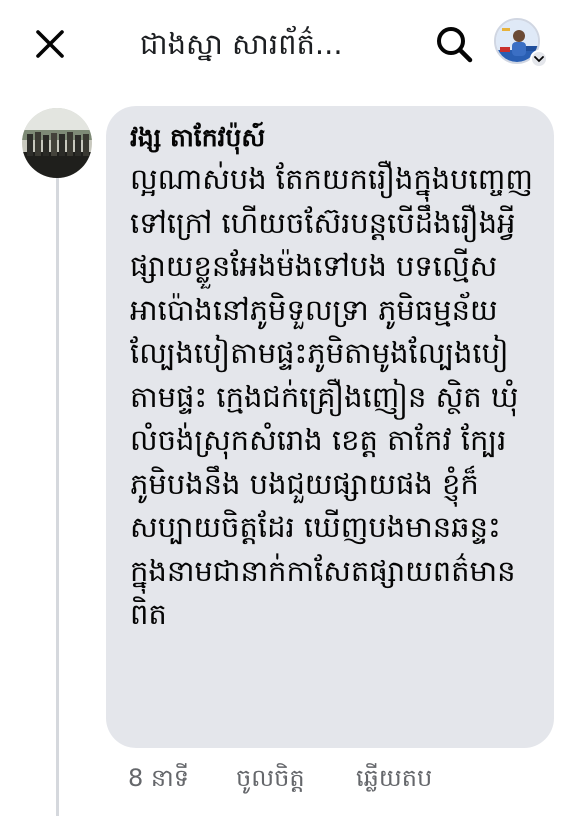  I want to click on chevron-down-icon, so click(539, 59).